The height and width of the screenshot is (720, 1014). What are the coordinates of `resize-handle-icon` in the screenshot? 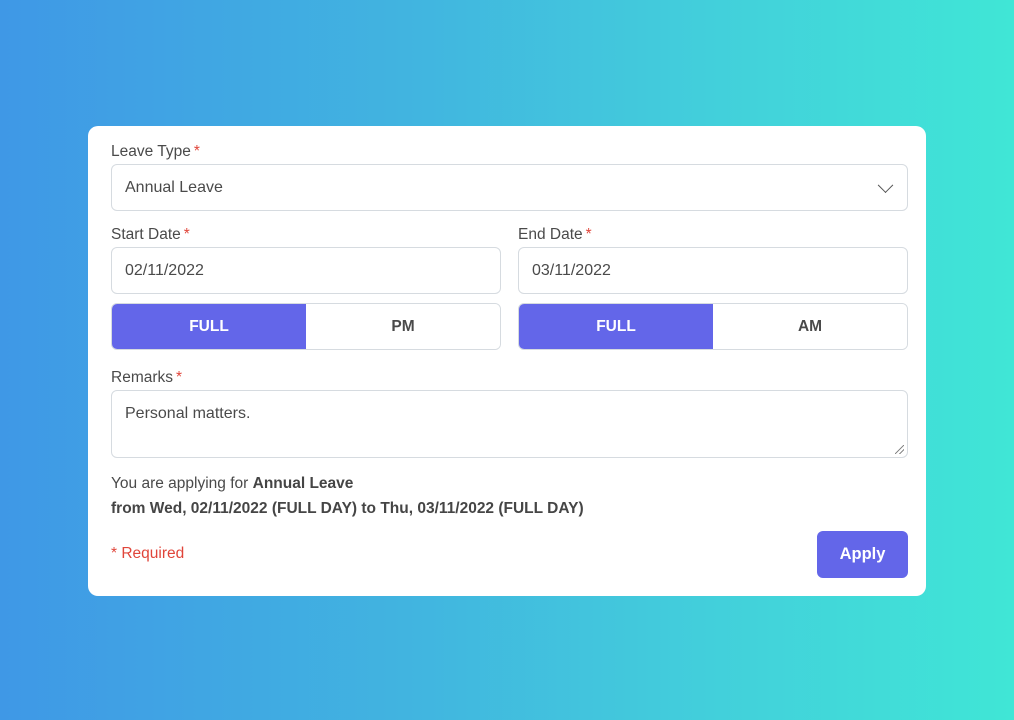 It's located at (899, 449).